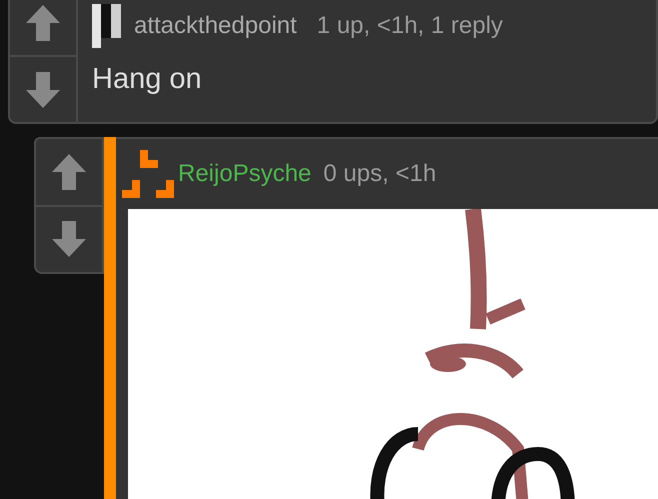 Image resolution: width=658 pixels, height=499 pixels. Describe the element at coordinates (147, 79) in the screenshot. I see `comment-text: Hang on` at that location.